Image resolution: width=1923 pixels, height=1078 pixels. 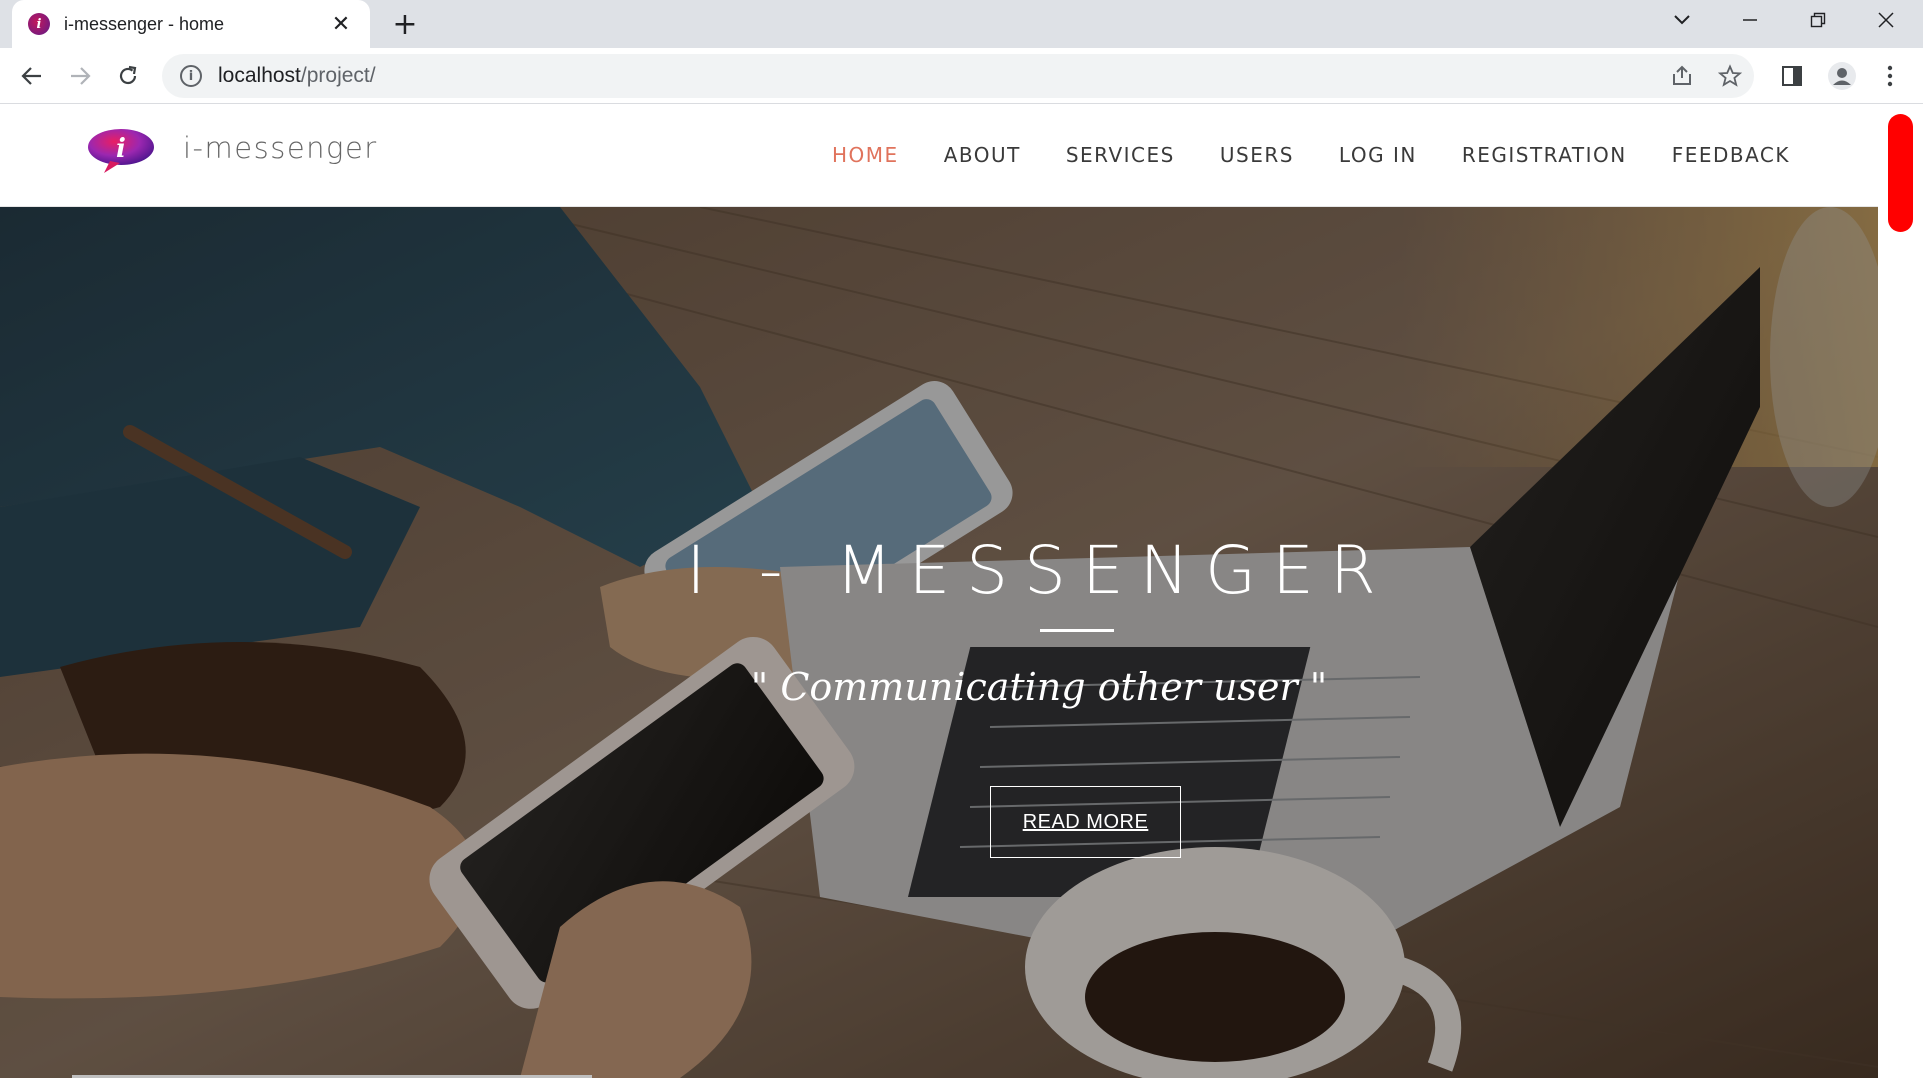 What do you see at coordinates (80, 76) in the screenshot?
I see `forward-icon` at bounding box center [80, 76].